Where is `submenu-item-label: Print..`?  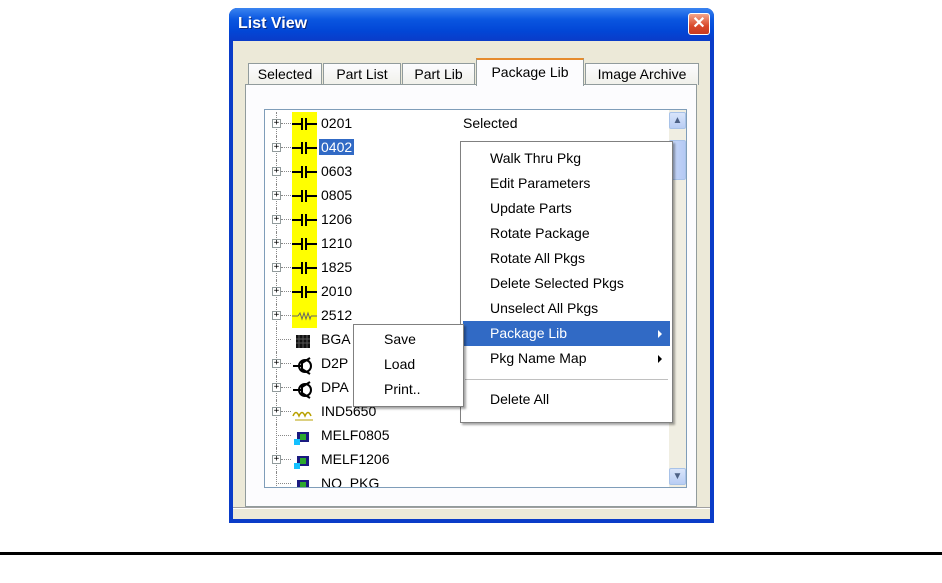
submenu-item-label: Print.. is located at coordinates (402, 389).